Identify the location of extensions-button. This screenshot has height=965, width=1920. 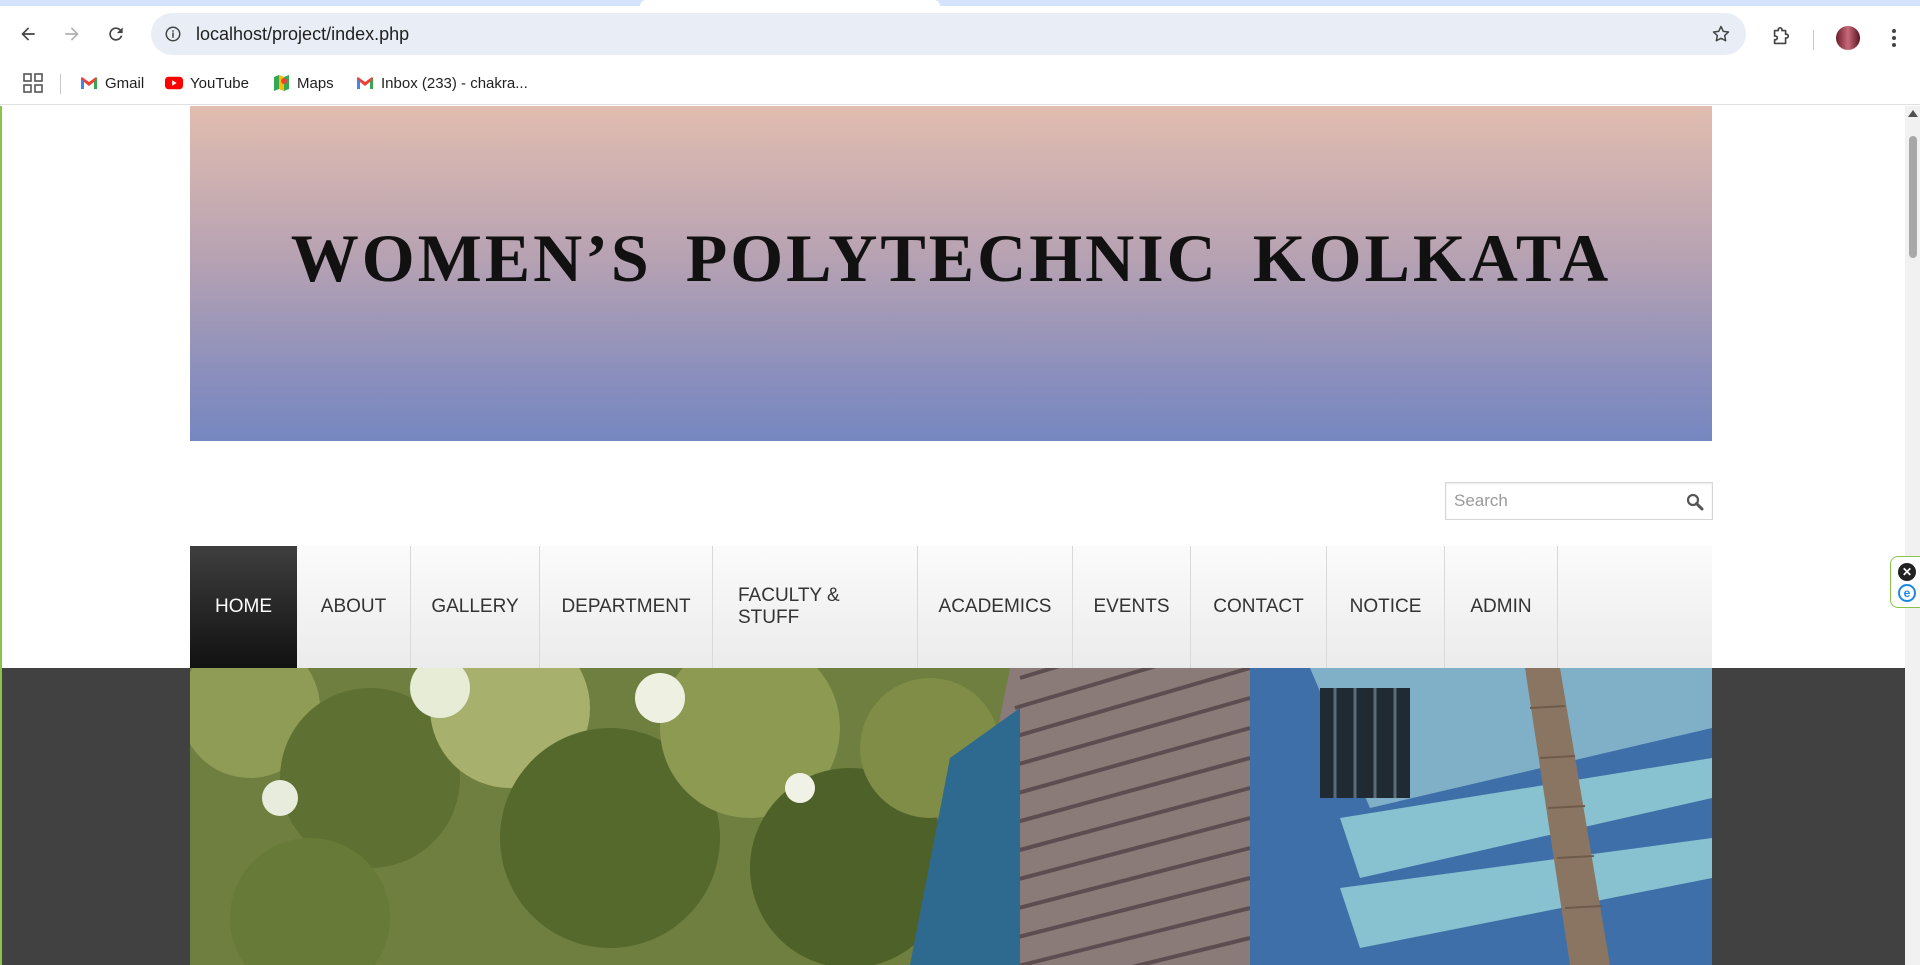
(1781, 37).